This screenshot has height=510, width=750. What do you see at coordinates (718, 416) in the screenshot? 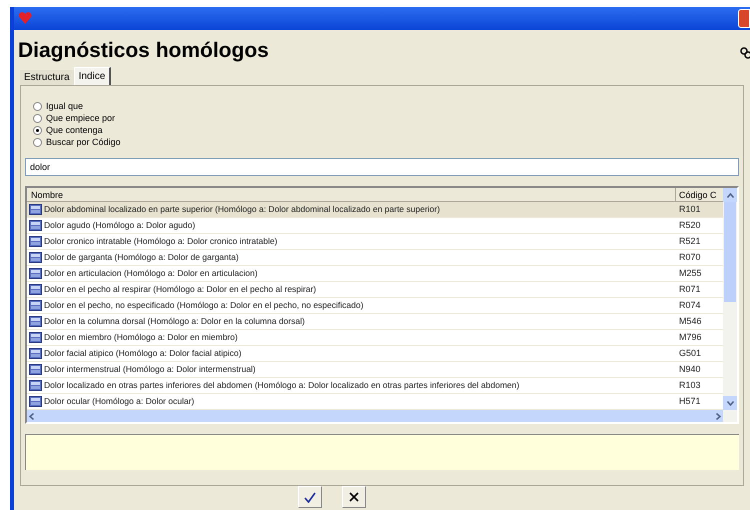
I see `scroll-right-icon` at bounding box center [718, 416].